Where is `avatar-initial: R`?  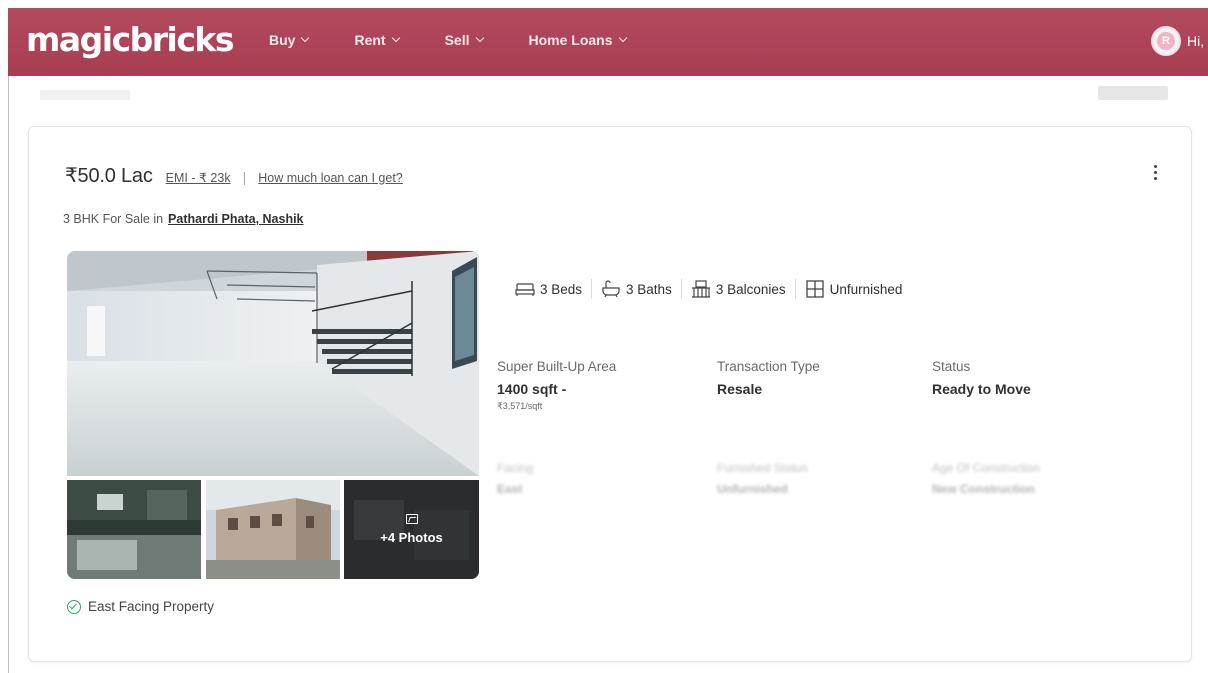
avatar-initial: R is located at coordinates (1166, 41).